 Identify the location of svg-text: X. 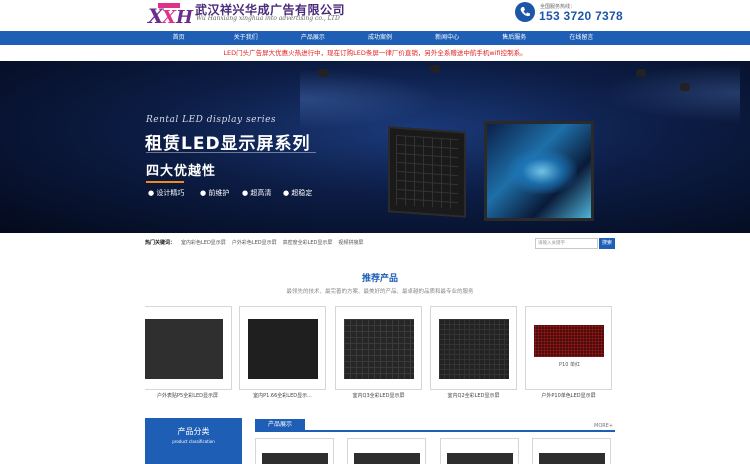
(169, 17).